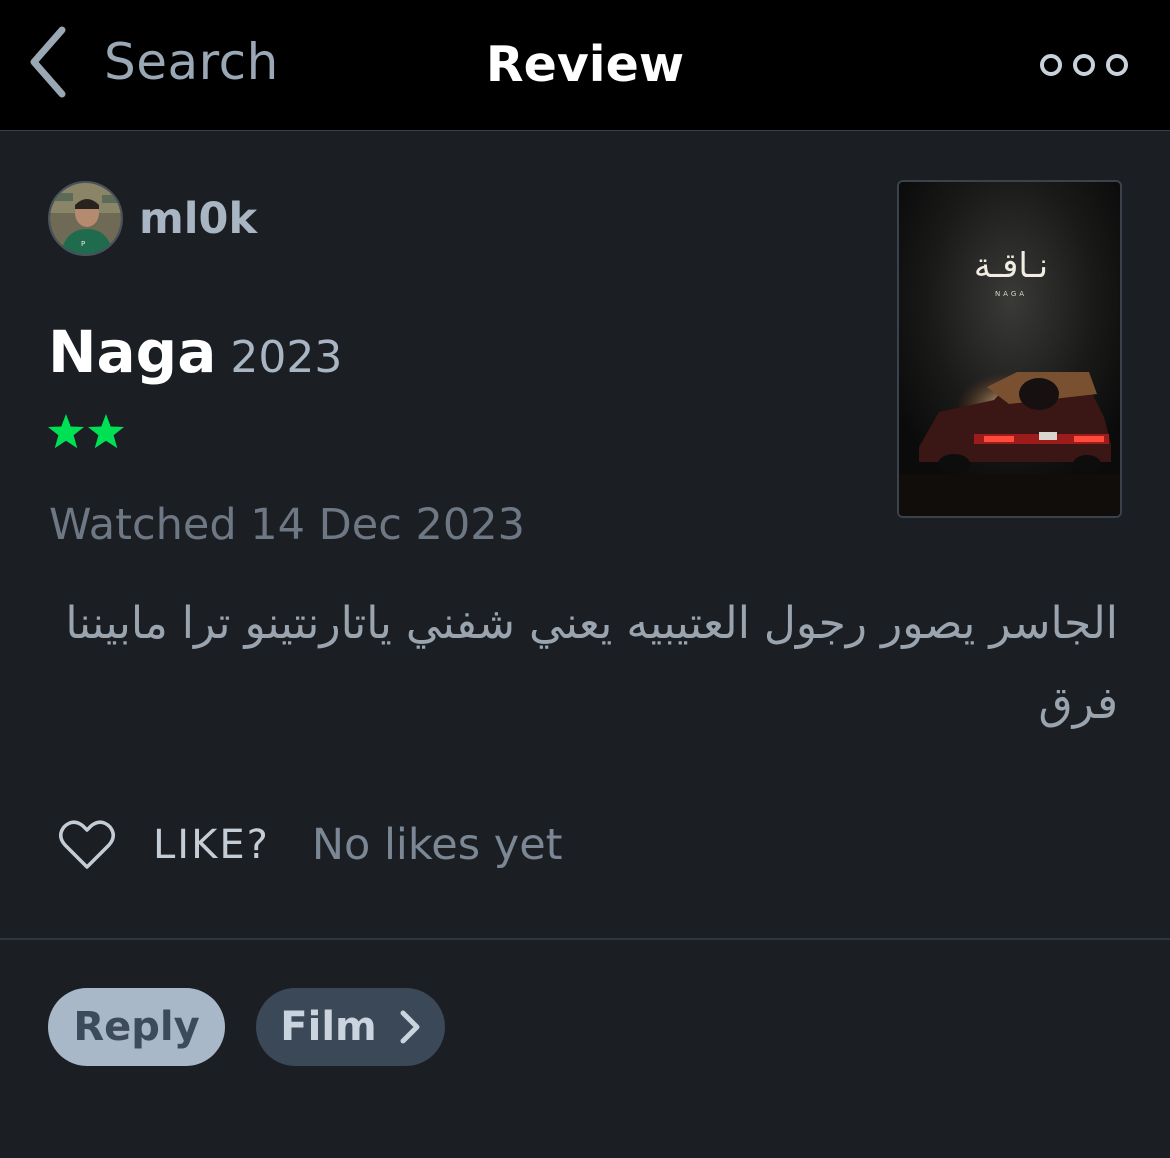  Describe the element at coordinates (198, 218) in the screenshot. I see `username: ml0k` at that location.